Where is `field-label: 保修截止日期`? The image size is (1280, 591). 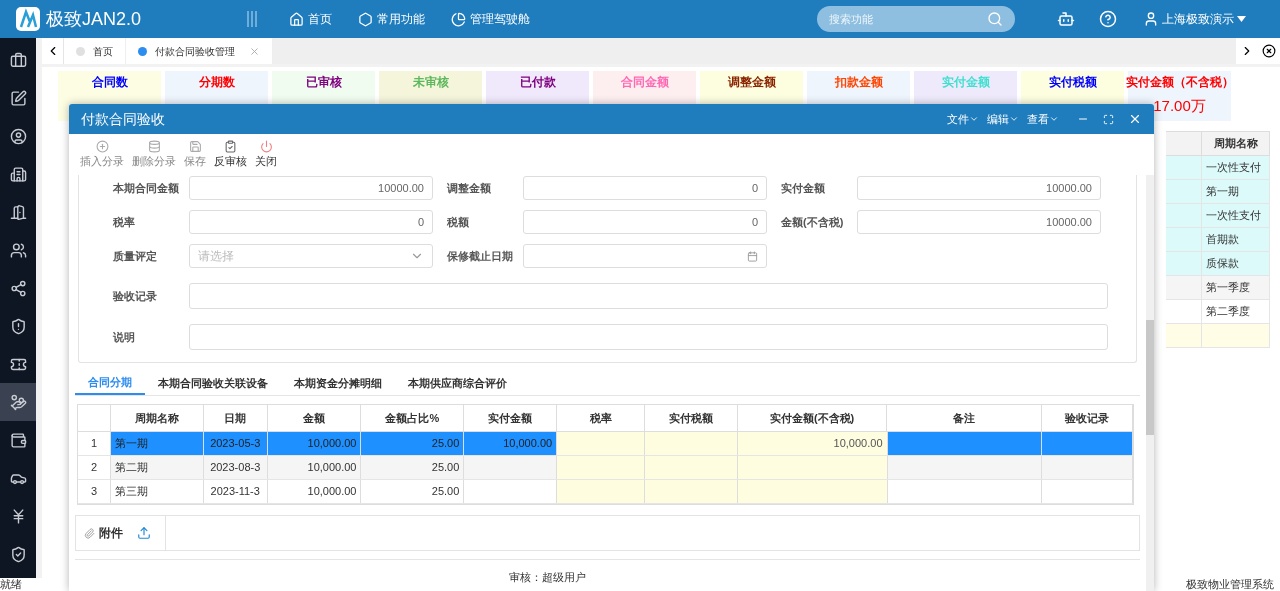
field-label: 保修截止日期 is located at coordinates (480, 256).